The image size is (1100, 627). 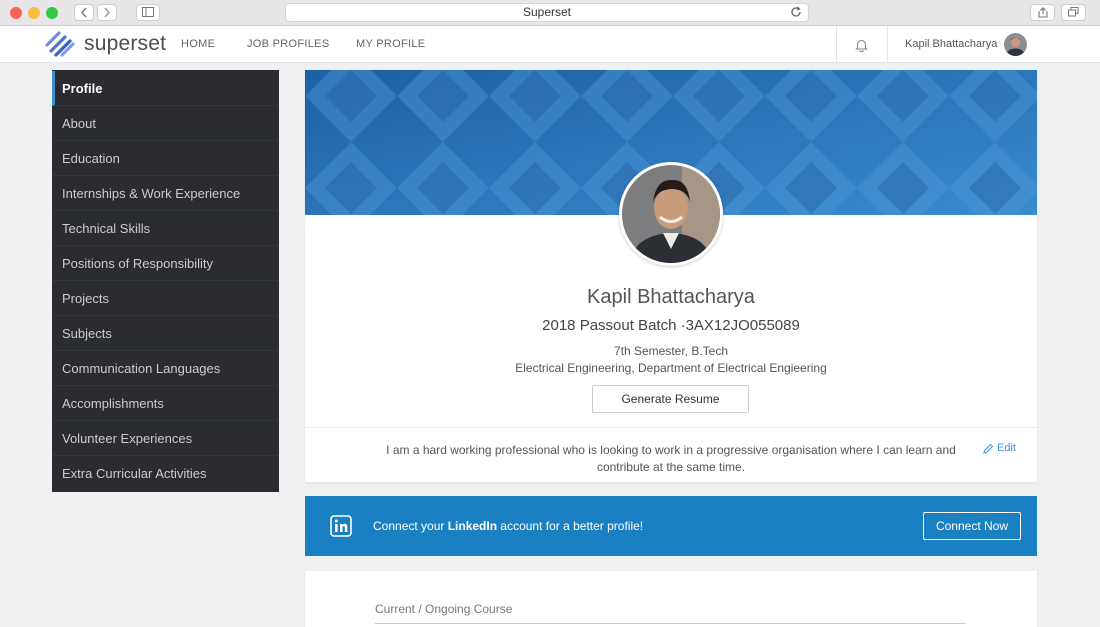 I want to click on chevron-left-icon, so click(x=84, y=12).